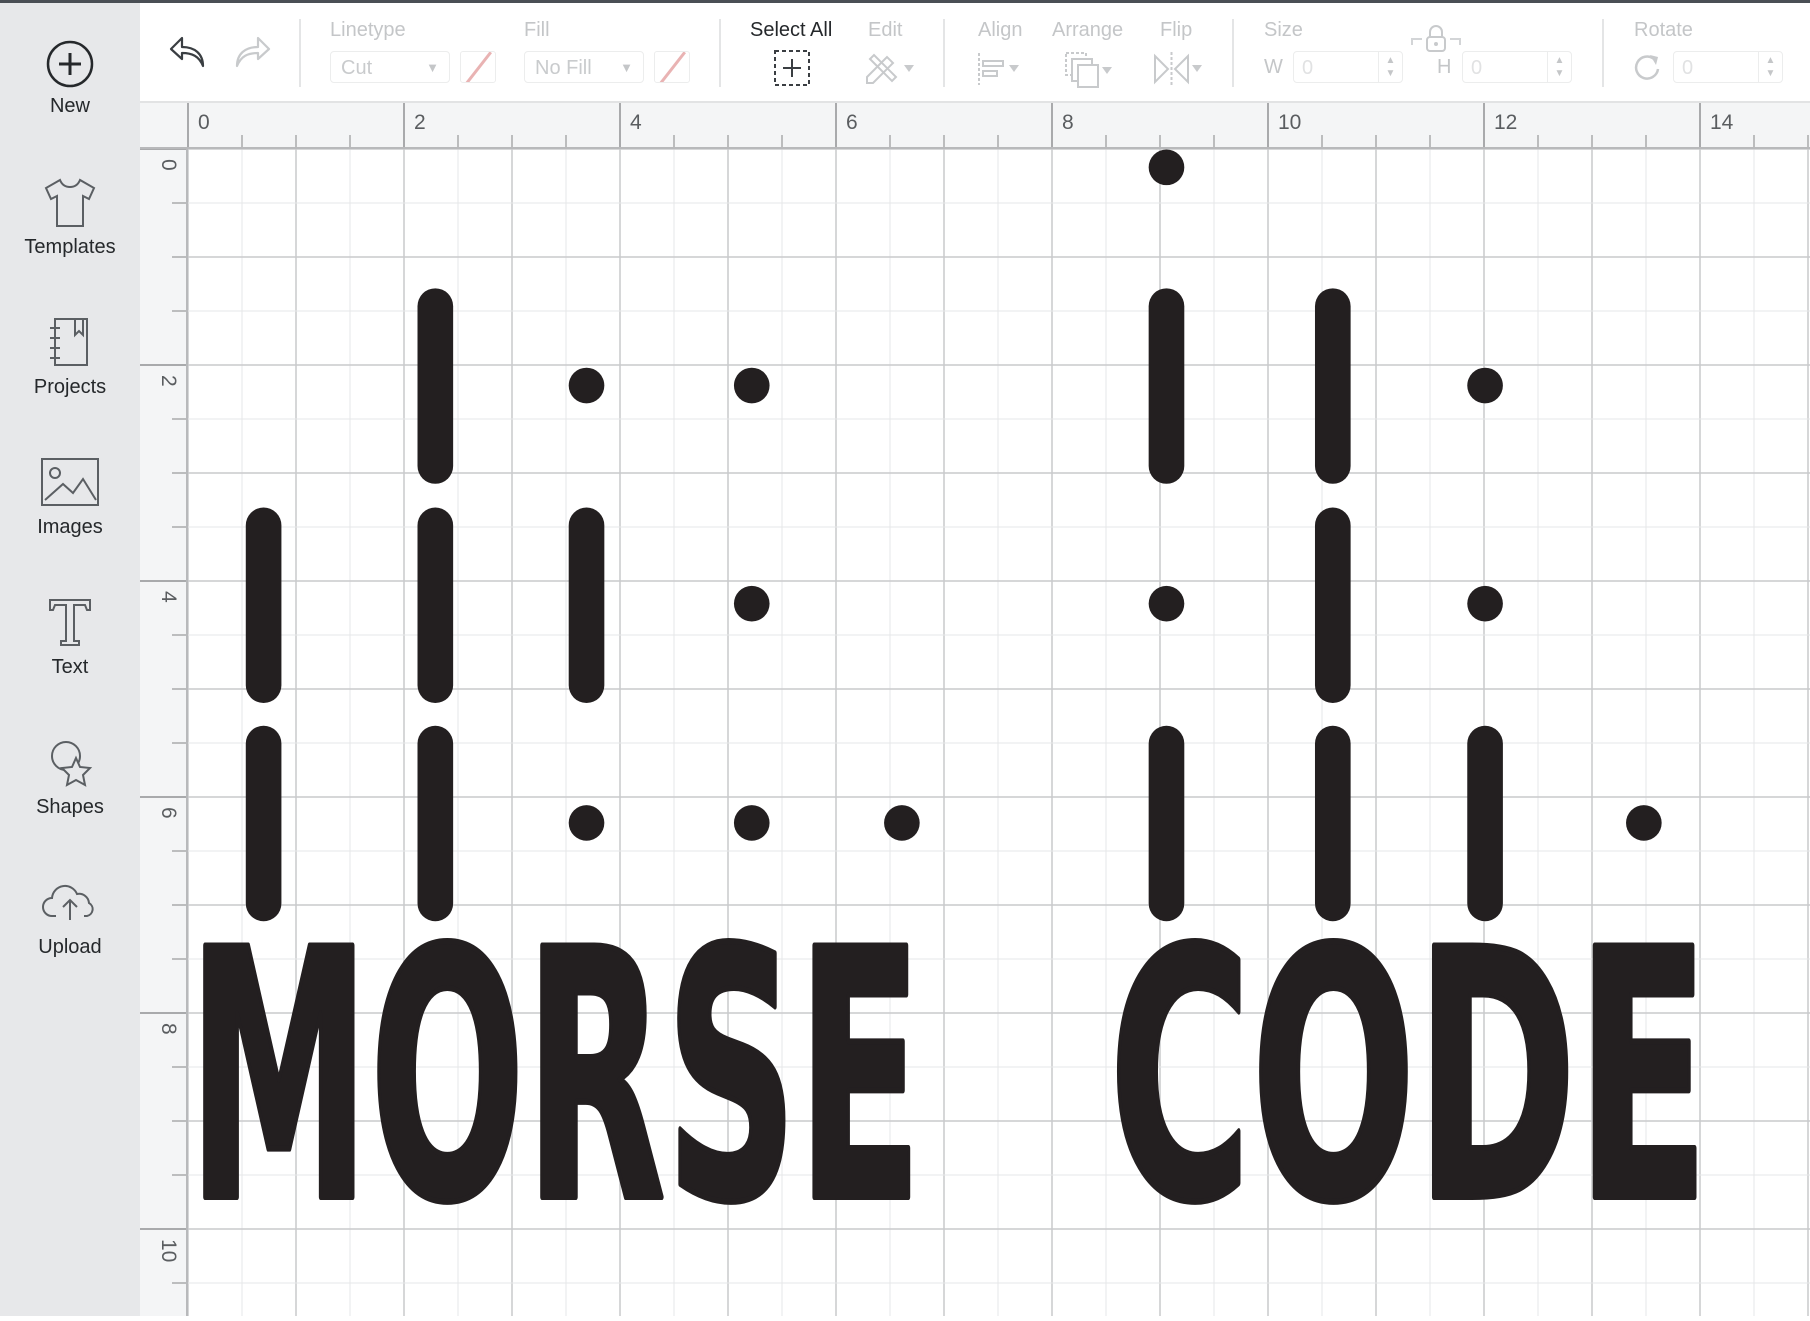 Image resolution: width=1810 pixels, height=1321 pixels. I want to click on flip-label: Flip, so click(1176, 30).